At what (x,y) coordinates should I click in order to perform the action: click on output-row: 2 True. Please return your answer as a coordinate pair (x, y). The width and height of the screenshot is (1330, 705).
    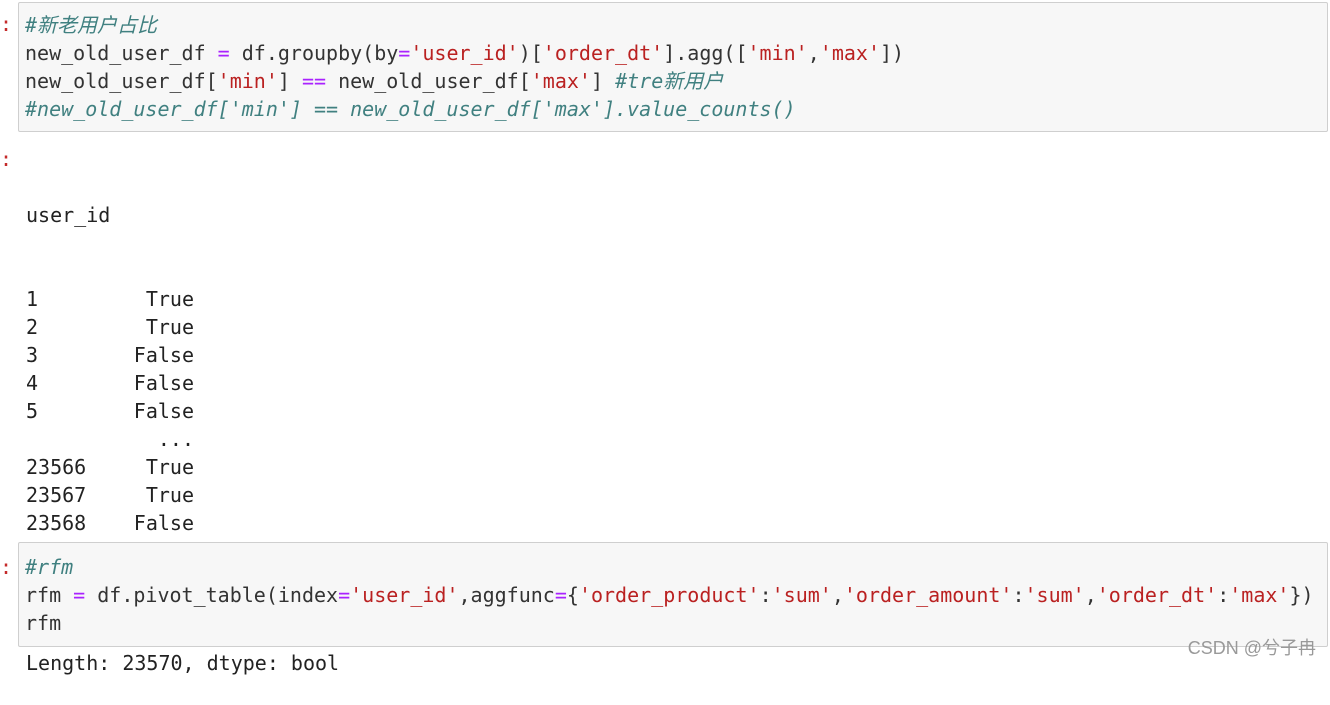
    Looking at the image, I should click on (182, 327).